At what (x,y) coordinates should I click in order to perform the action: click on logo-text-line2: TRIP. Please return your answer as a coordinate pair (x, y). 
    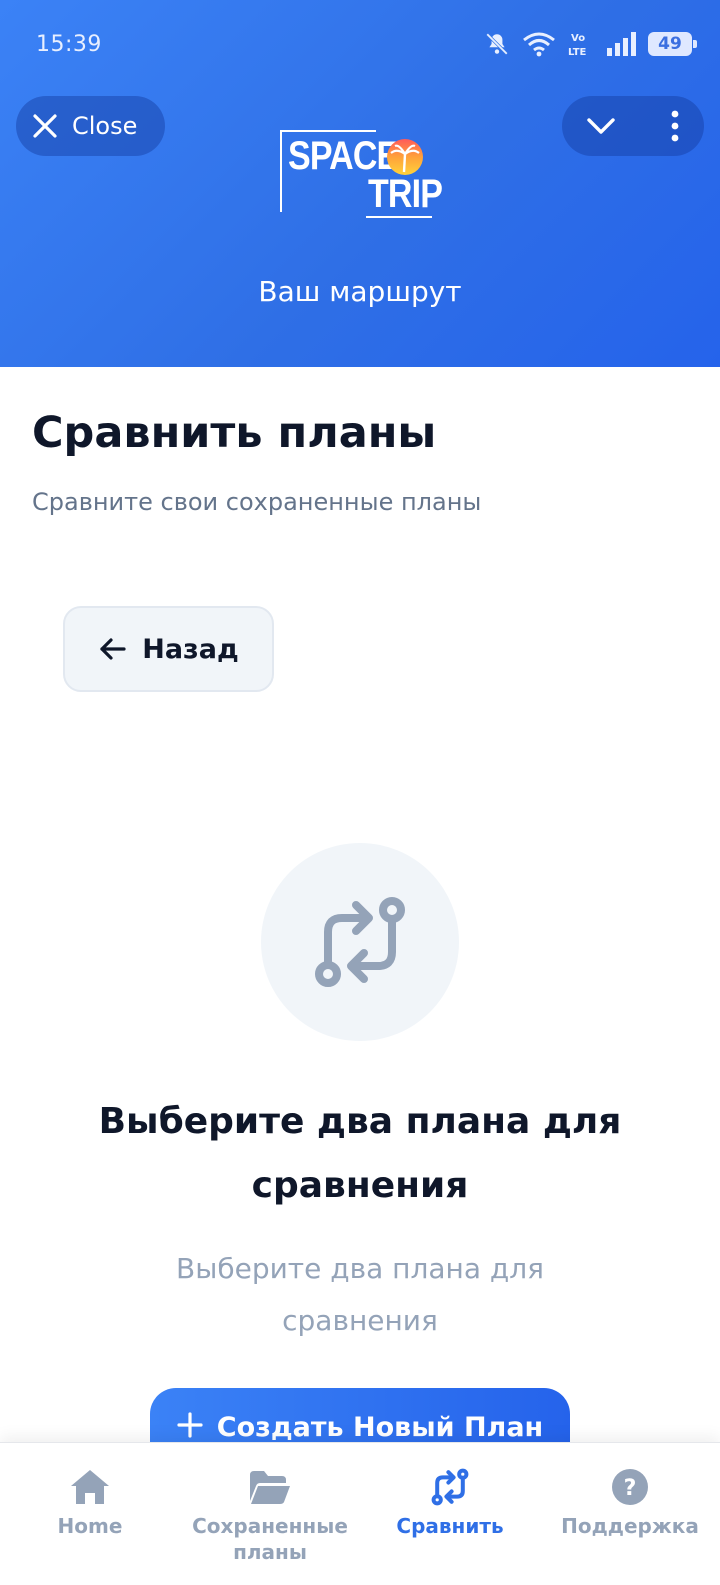
    Looking at the image, I should click on (405, 194).